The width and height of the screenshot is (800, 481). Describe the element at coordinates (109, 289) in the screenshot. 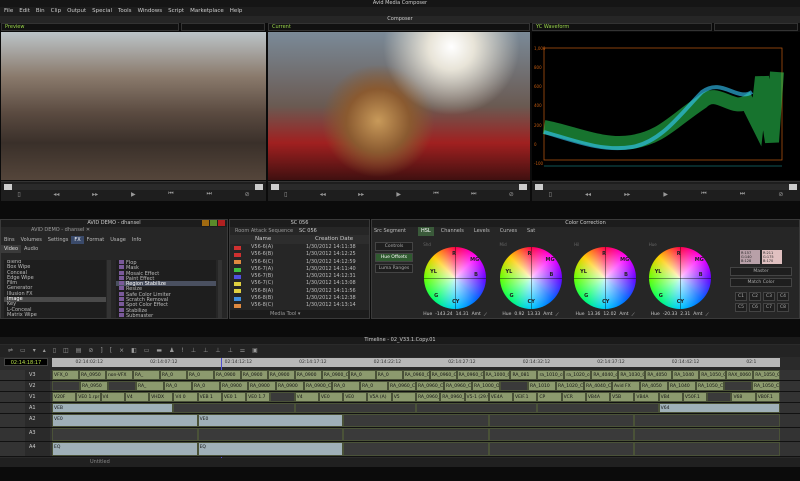

I see `category-scrollbar` at that location.